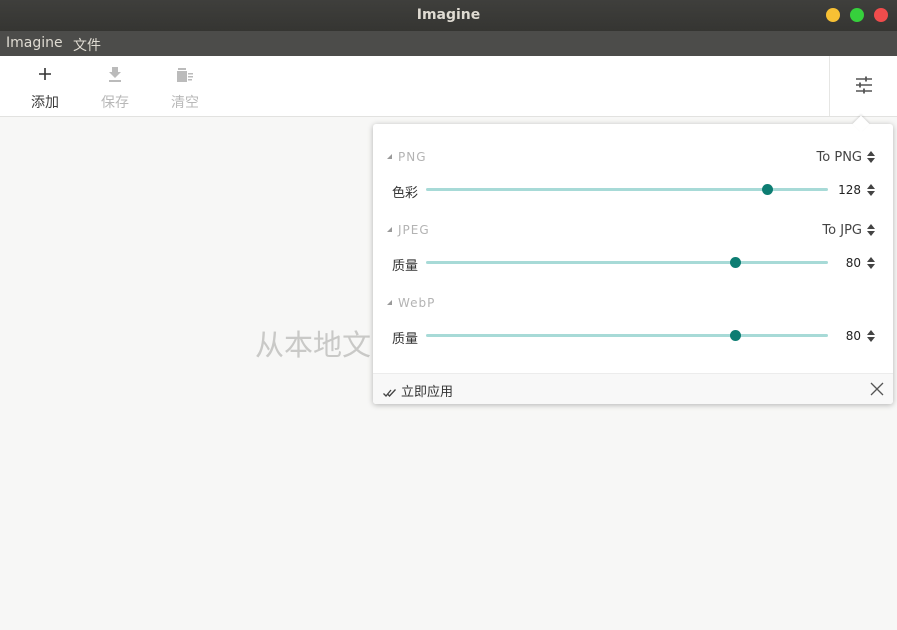 Image resolution: width=897 pixels, height=630 pixels. I want to click on png-format-value: To PNG, so click(839, 157).